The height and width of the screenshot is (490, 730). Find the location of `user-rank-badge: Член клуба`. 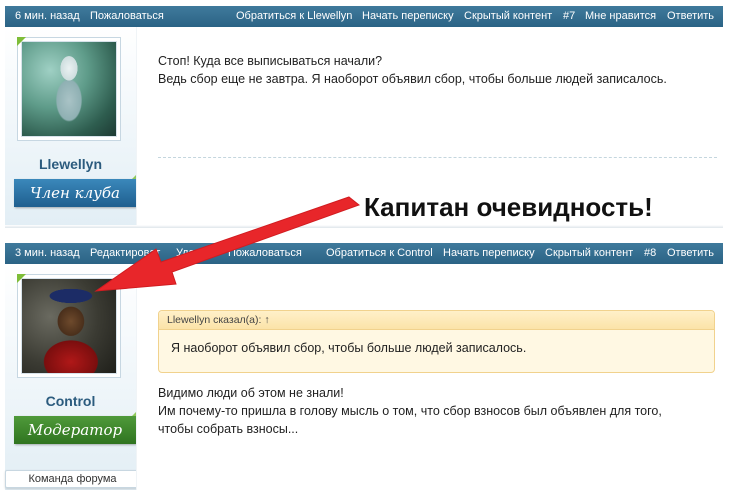

user-rank-badge: Член клуба is located at coordinates (75, 190).